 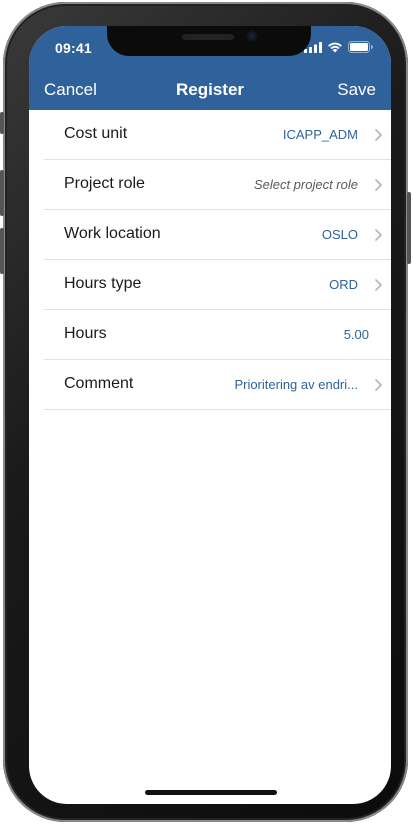 What do you see at coordinates (208, 37) in the screenshot?
I see `speaker-grille` at bounding box center [208, 37].